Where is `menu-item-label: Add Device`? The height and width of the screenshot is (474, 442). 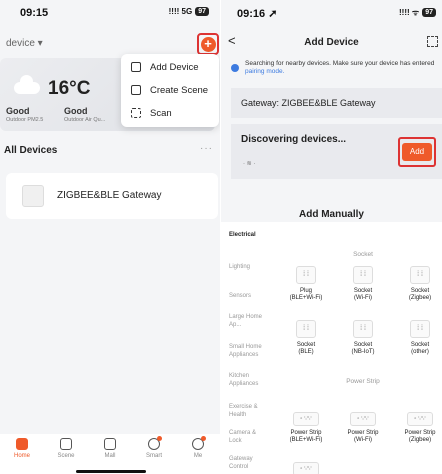 menu-item-label: Add Device is located at coordinates (174, 67).